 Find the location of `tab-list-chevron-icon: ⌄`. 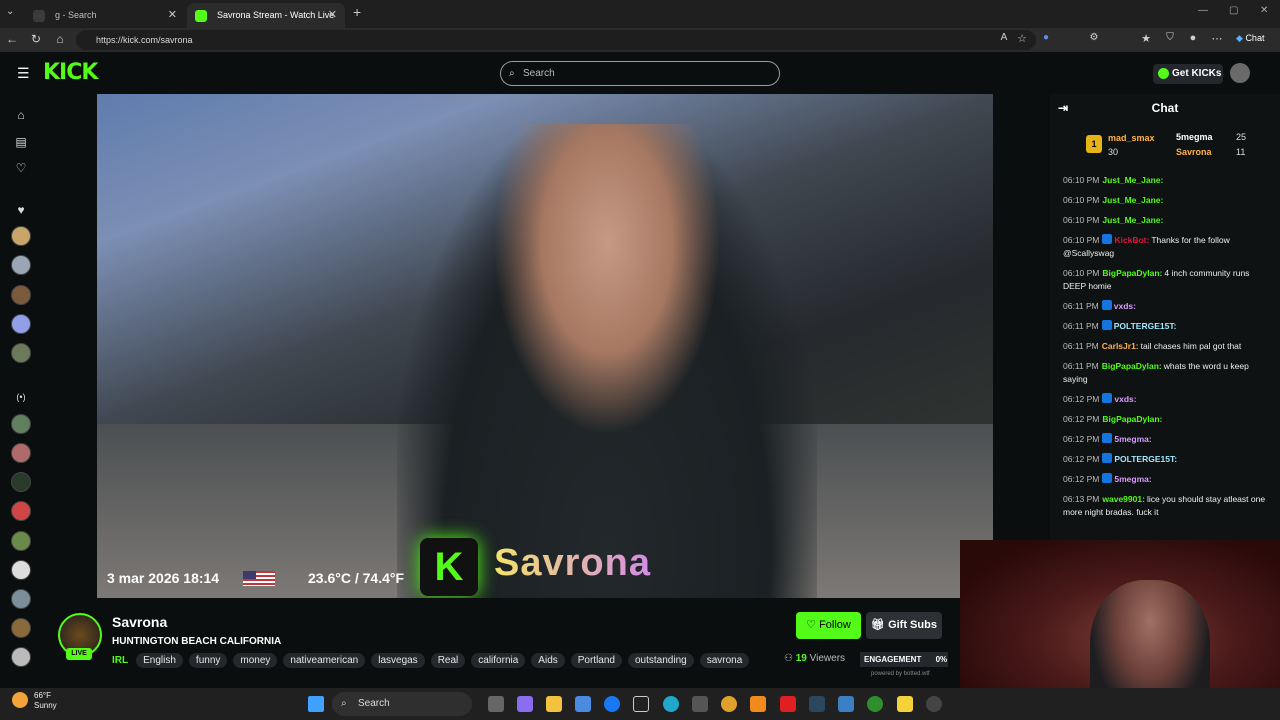

tab-list-chevron-icon: ⌄ is located at coordinates (10, 11).